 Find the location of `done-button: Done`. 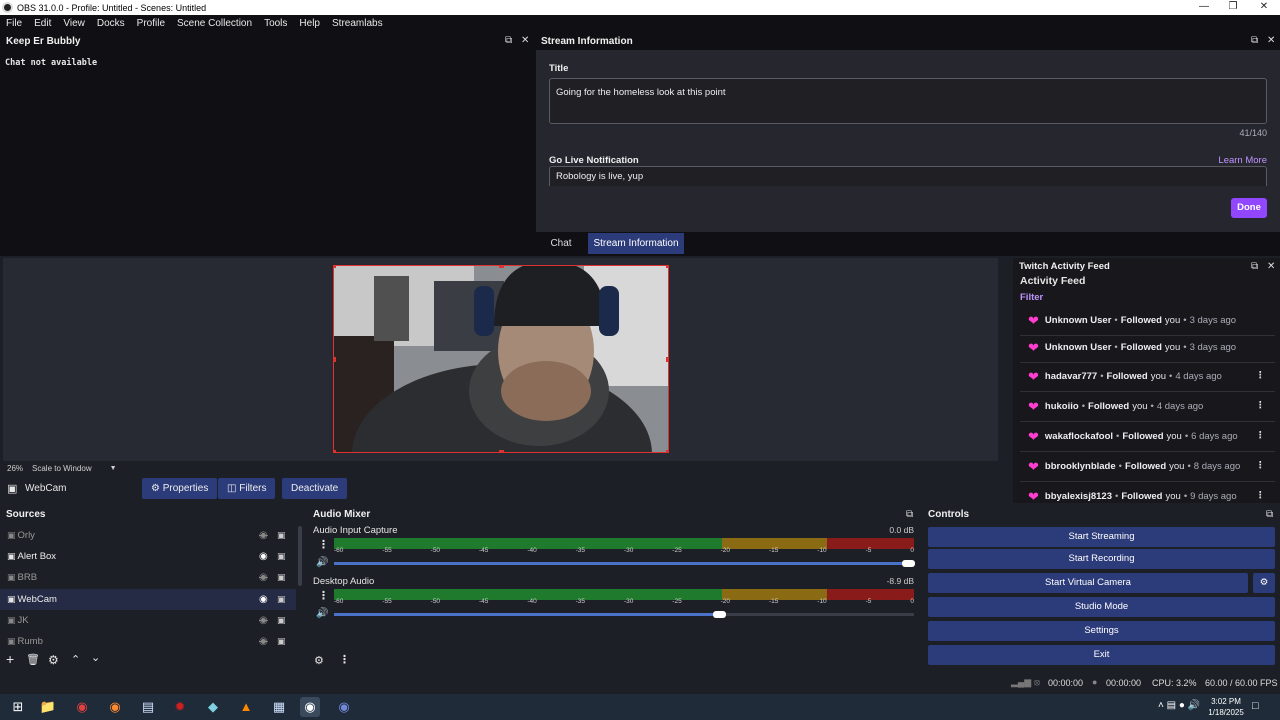

done-button: Done is located at coordinates (1249, 208).